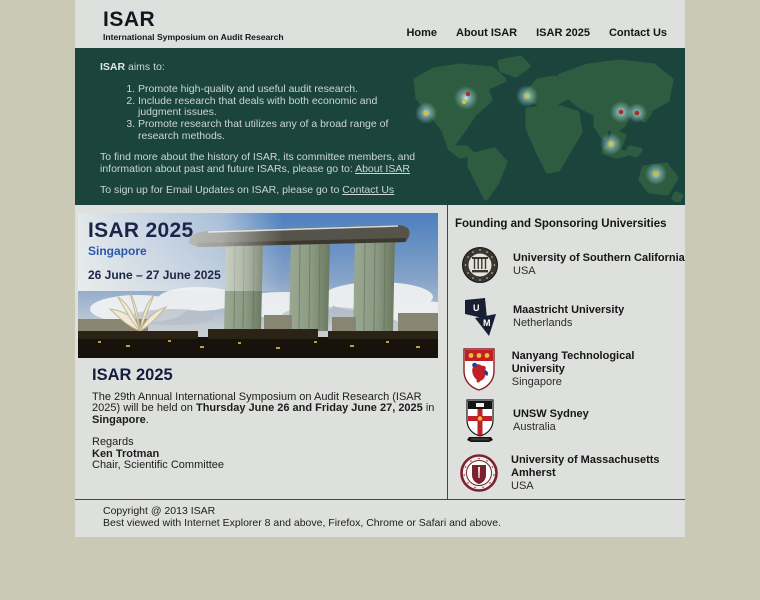  I want to click on university-row-usc: University of Southern California USA, so click(570, 265).